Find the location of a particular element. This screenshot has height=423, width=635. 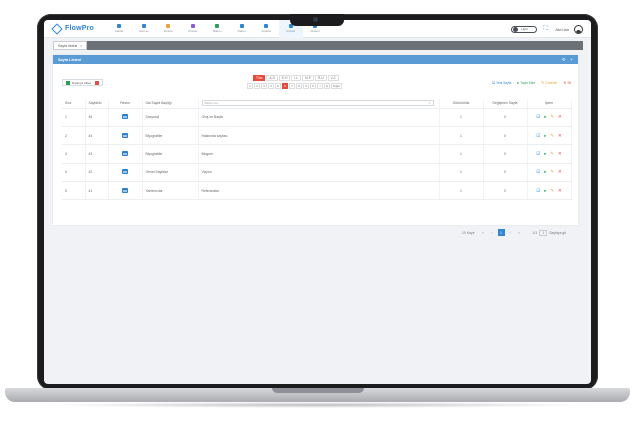

cell-ust-sayfa: Yardımcılar is located at coordinates (170, 191).